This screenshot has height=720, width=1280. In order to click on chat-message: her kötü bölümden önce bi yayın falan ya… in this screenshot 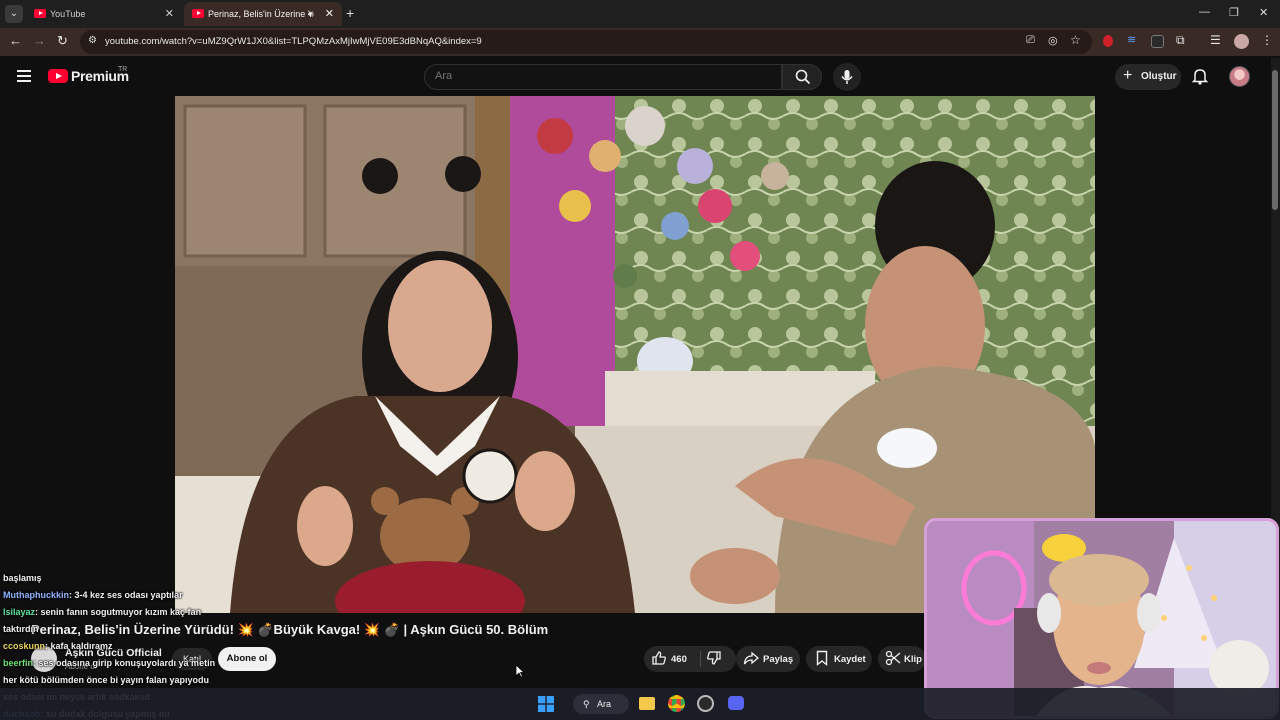, I will do `click(118, 680)`.